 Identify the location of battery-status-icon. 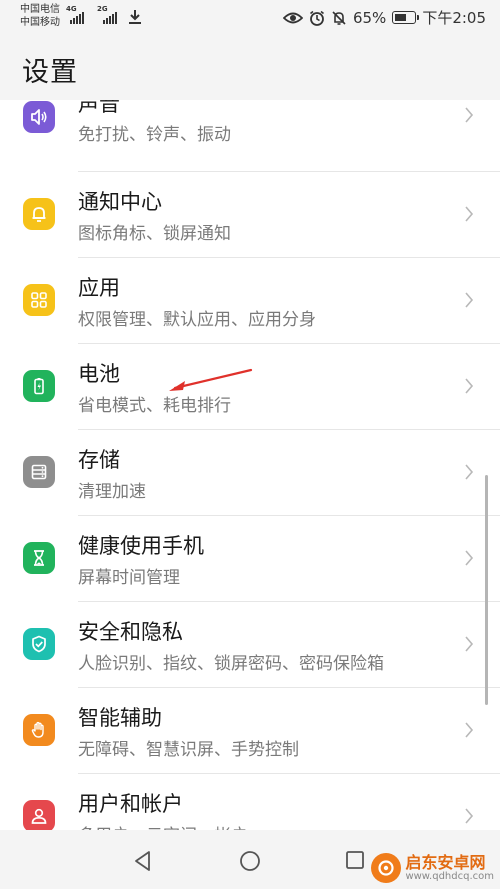
(406, 17).